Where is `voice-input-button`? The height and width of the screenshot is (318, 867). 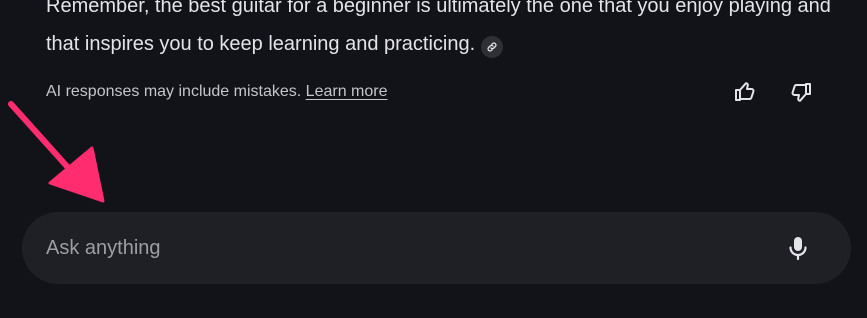
voice-input-button is located at coordinates (798, 248).